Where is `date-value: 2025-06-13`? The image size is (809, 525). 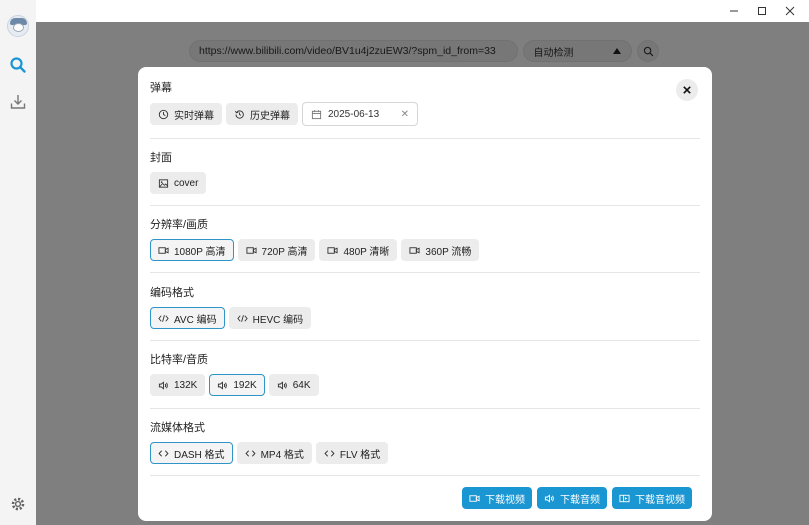 date-value: 2025-06-13 is located at coordinates (354, 114).